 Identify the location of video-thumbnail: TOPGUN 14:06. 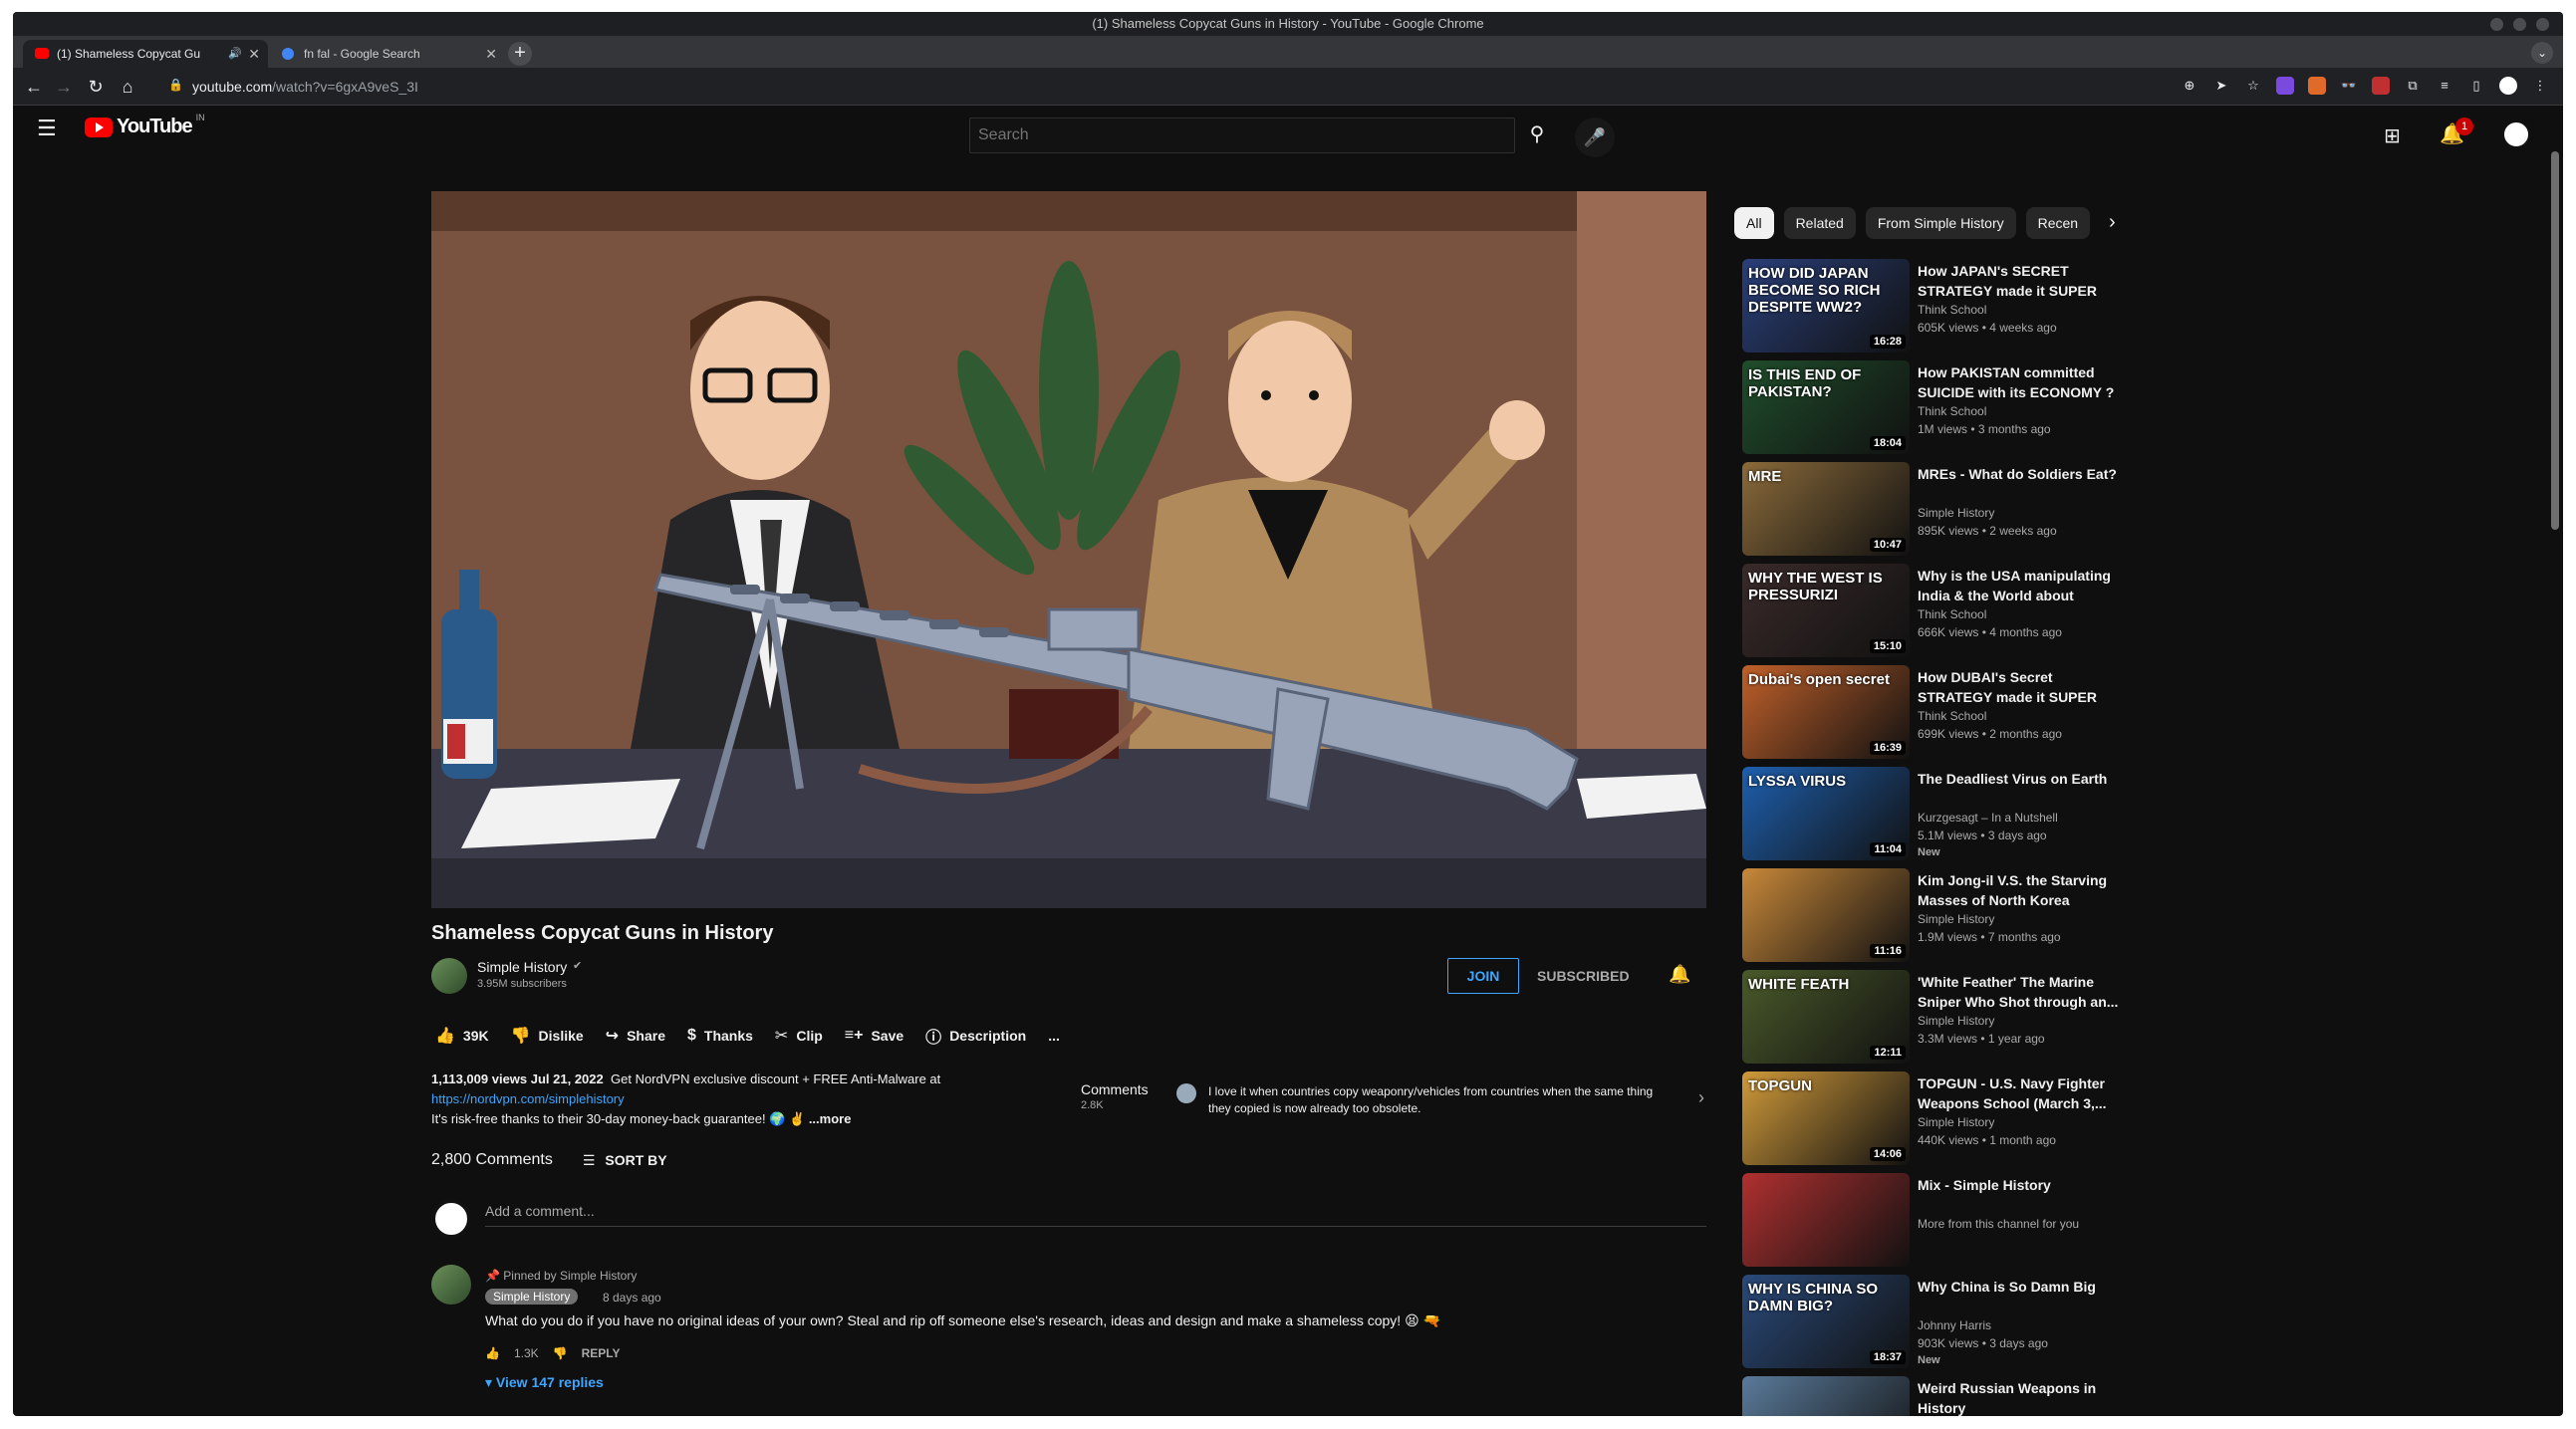
(1826, 1119).